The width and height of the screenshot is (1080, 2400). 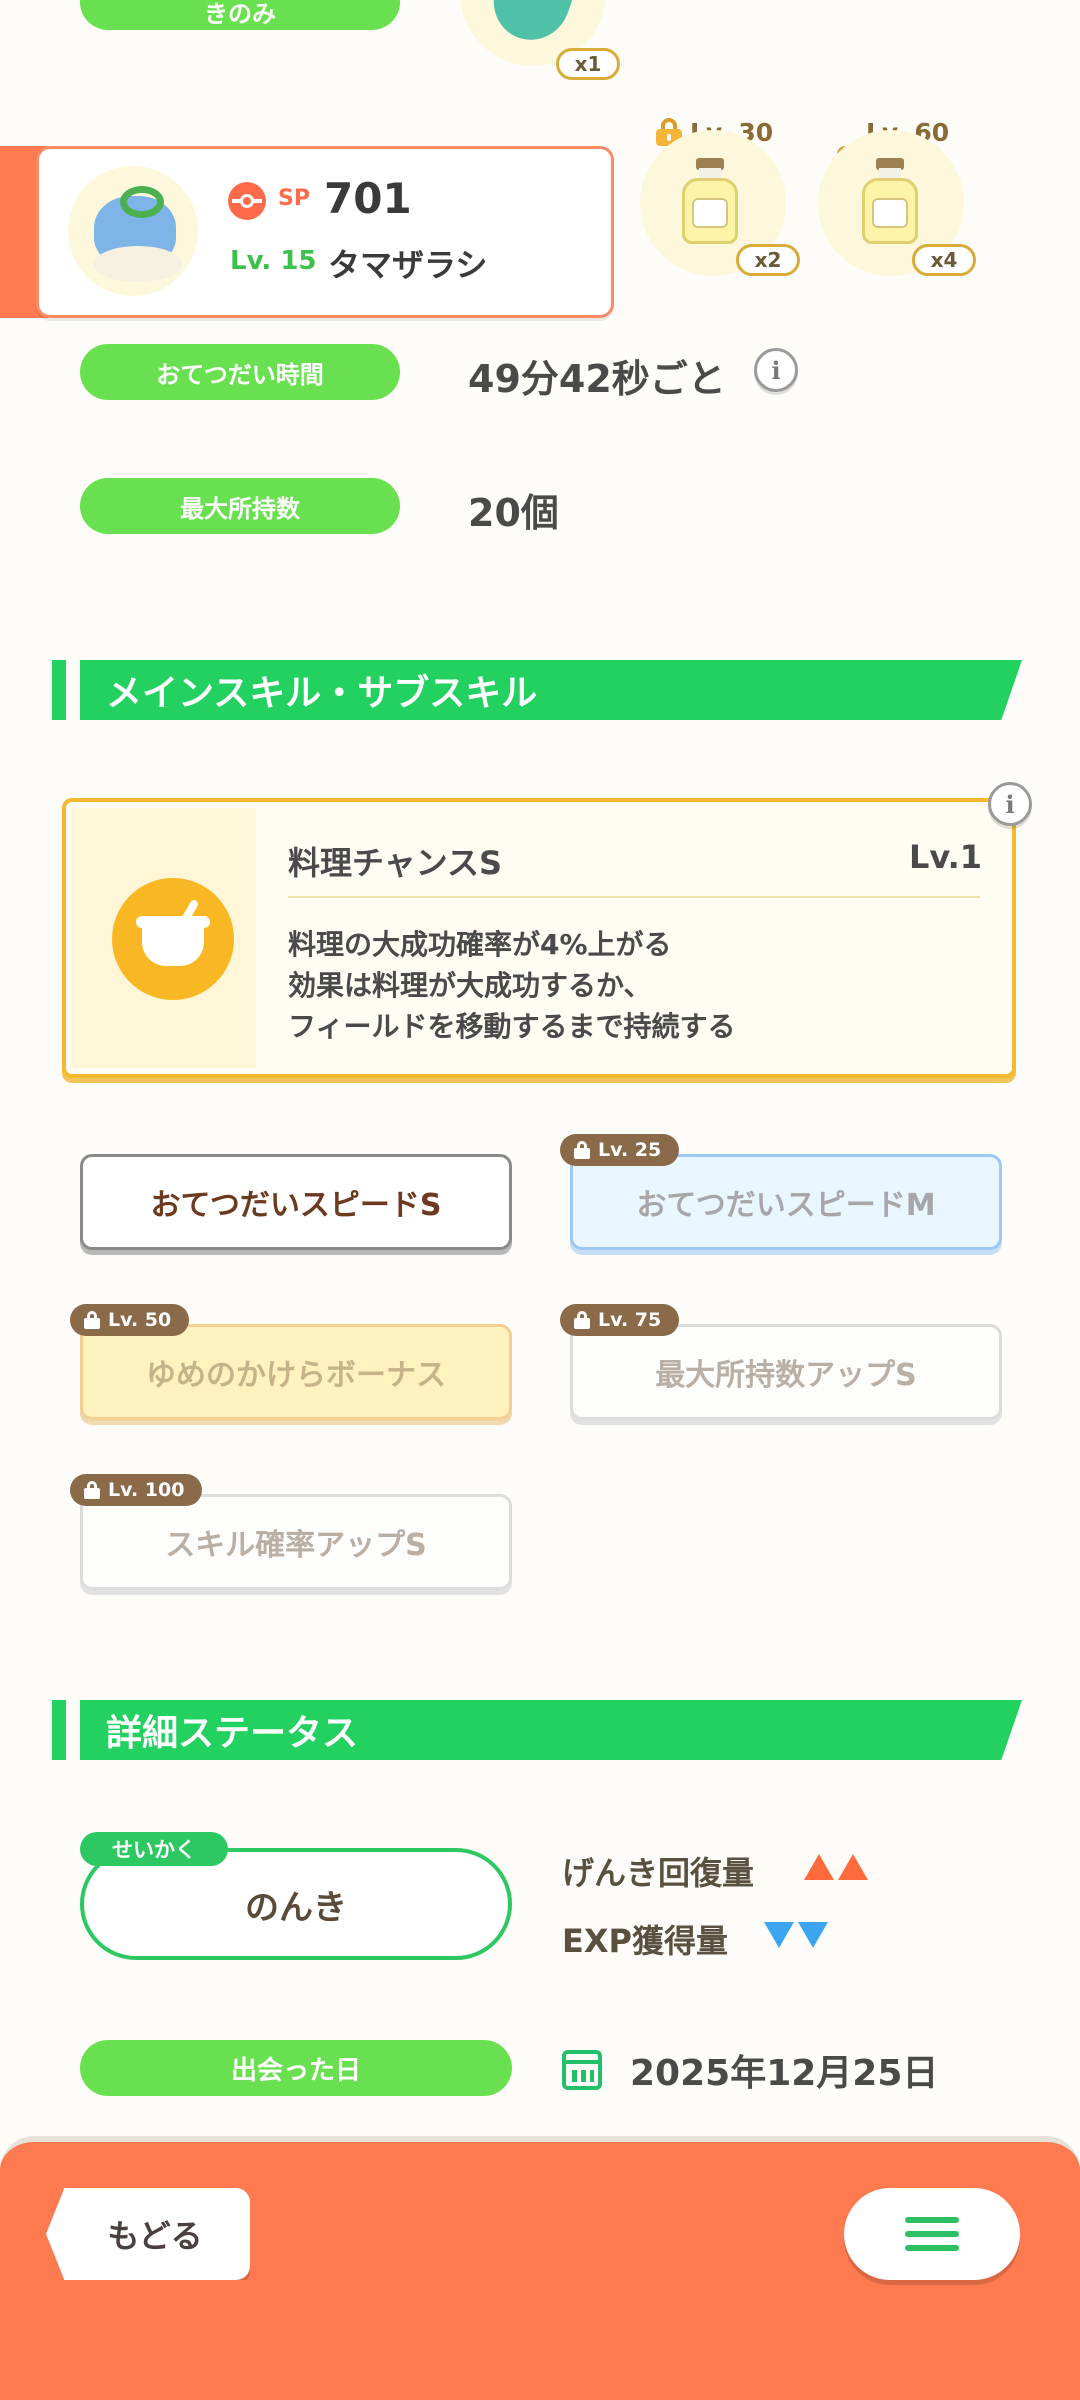 I want to click on sp-value: 701, so click(x=368, y=198).